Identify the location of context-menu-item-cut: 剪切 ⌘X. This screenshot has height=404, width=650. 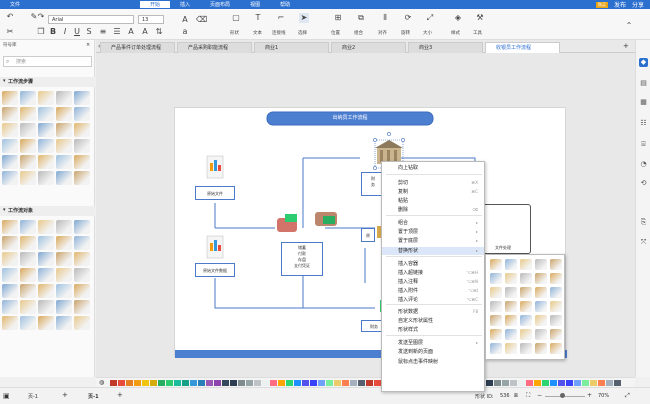
(433, 183).